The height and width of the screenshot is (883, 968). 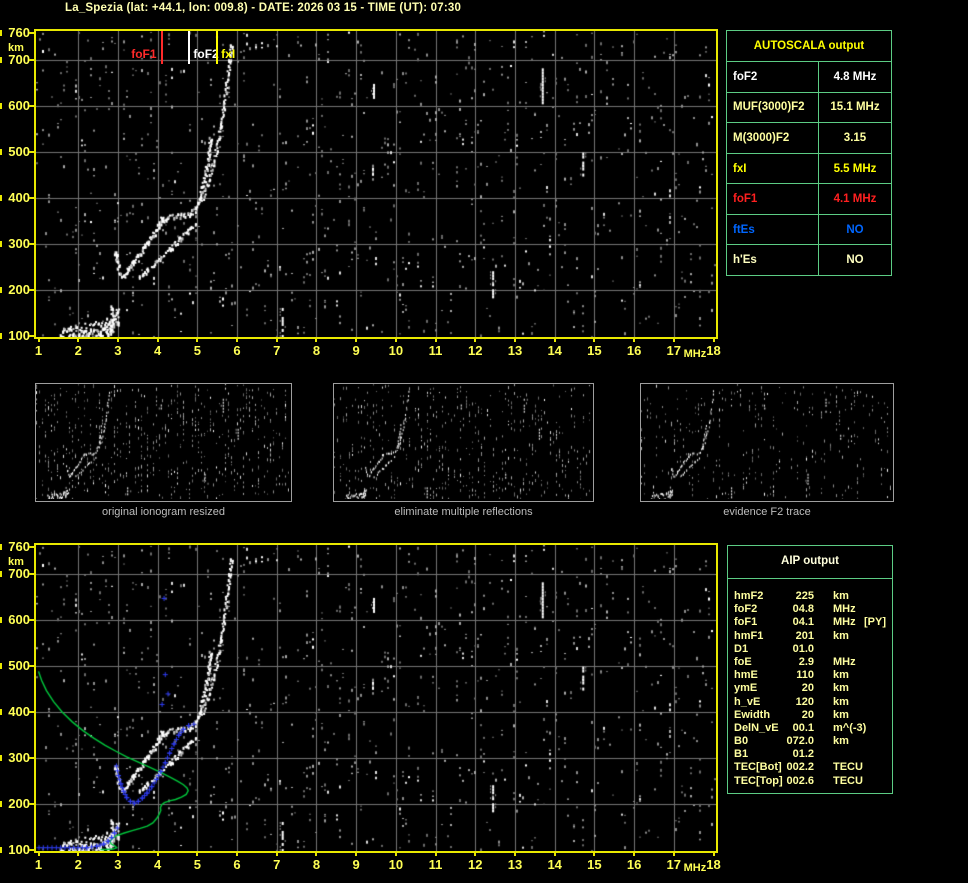 I want to click on parameter-name: ymE, so click(x=746, y=688).